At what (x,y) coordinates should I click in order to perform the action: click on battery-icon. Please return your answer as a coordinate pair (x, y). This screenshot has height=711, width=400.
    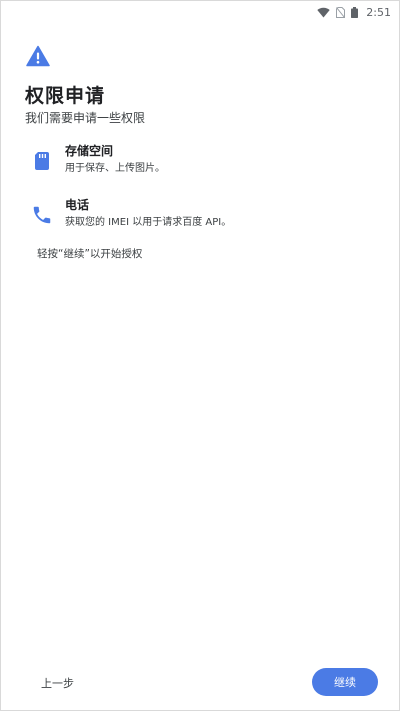
    Looking at the image, I should click on (355, 12).